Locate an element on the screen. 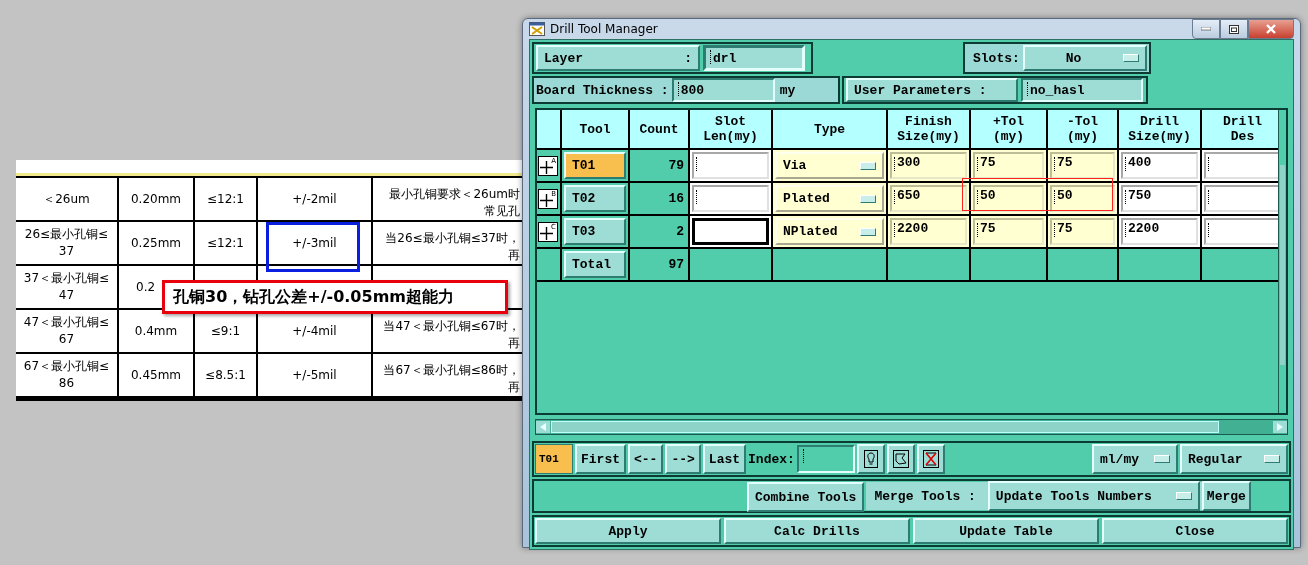 This screenshot has height=565, width=1308. unit-dropdown: ml/my is located at coordinates (1135, 459).